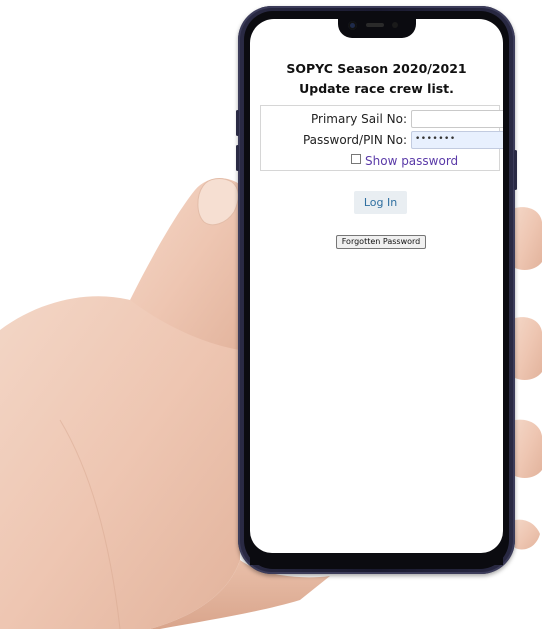 This screenshot has height=629, width=542. Describe the element at coordinates (376, 559) in the screenshot. I see `phone-chin` at that location.